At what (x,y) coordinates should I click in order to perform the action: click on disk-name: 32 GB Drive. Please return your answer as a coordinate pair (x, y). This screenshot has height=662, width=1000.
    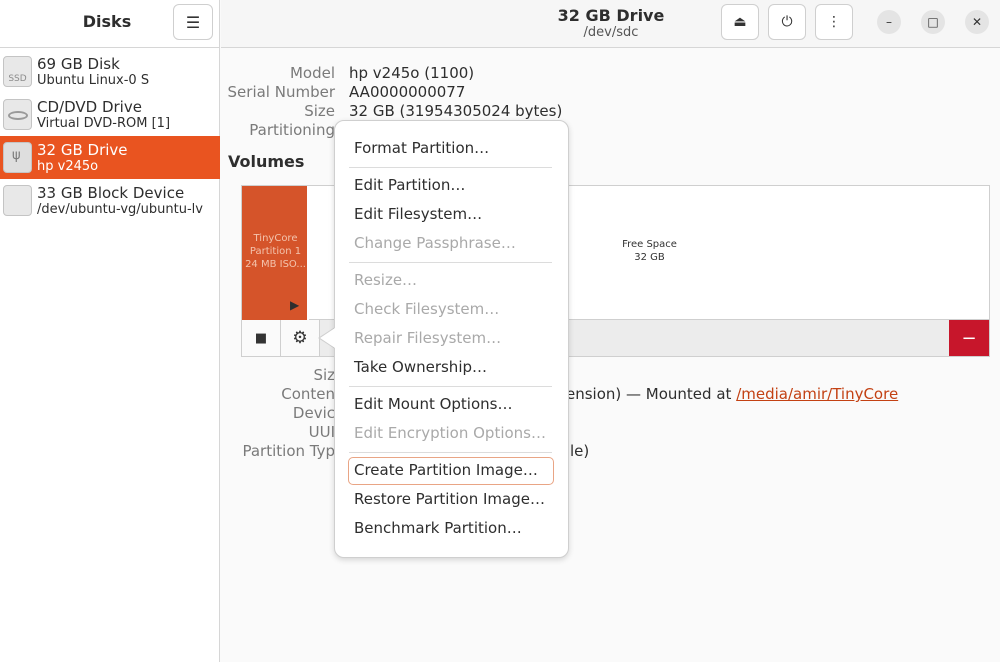
    Looking at the image, I should click on (82, 150).